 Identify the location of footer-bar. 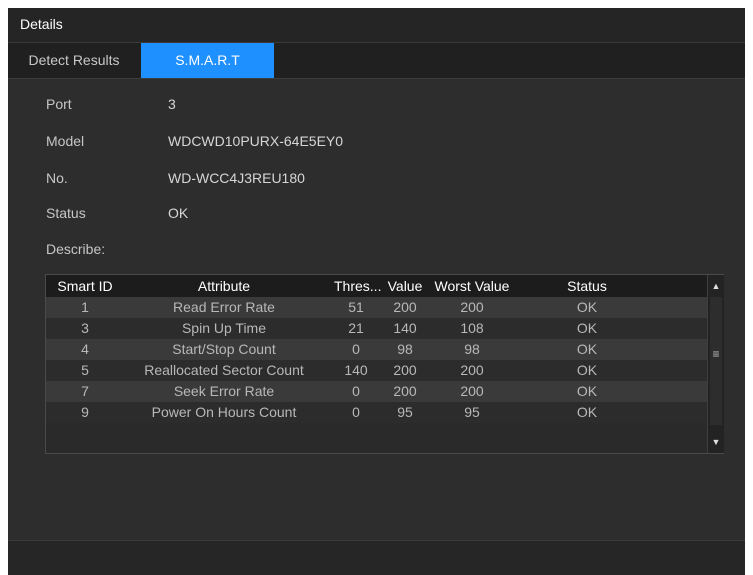
(376, 557).